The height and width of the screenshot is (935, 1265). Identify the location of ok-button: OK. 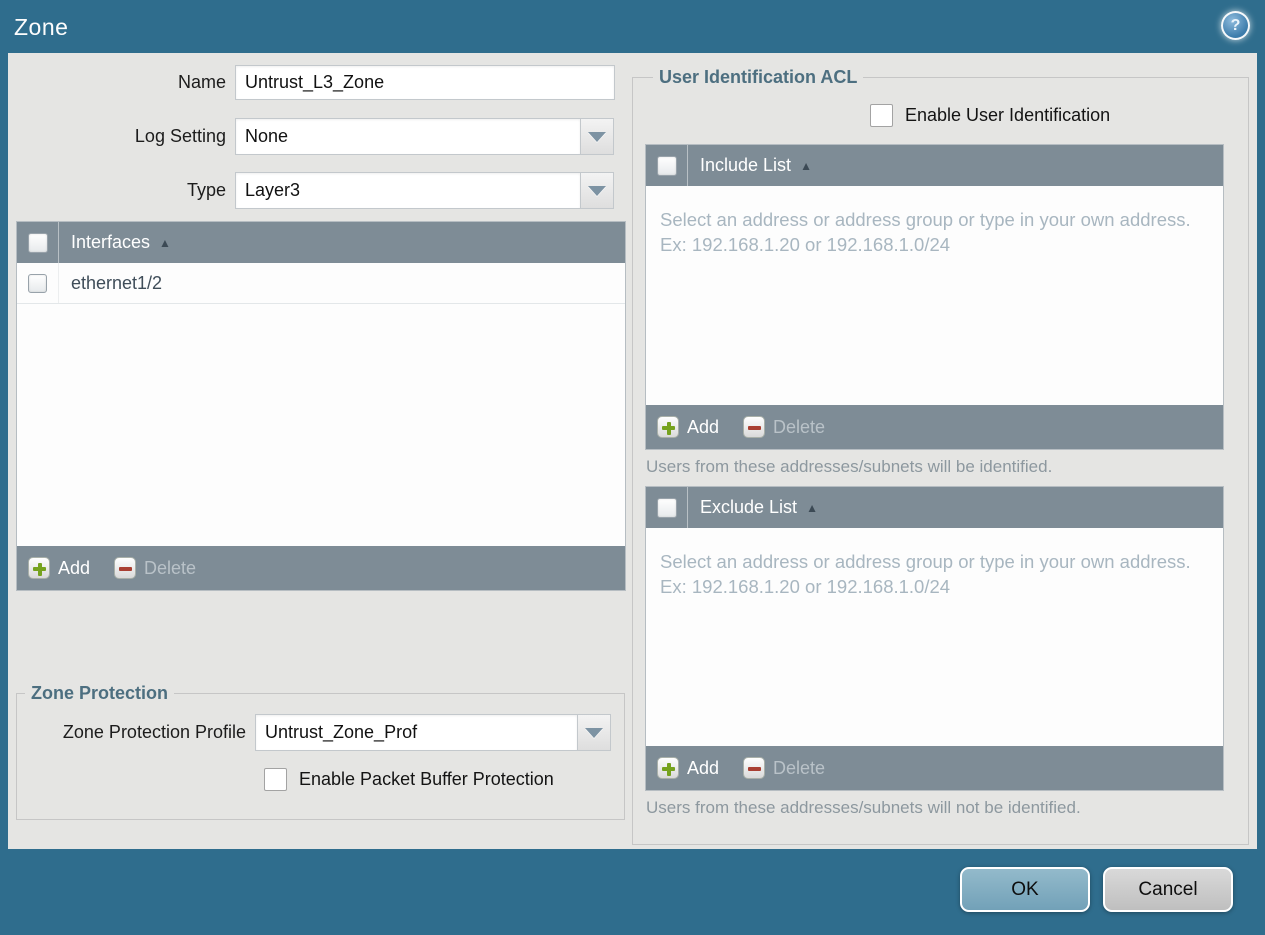
(1025, 889).